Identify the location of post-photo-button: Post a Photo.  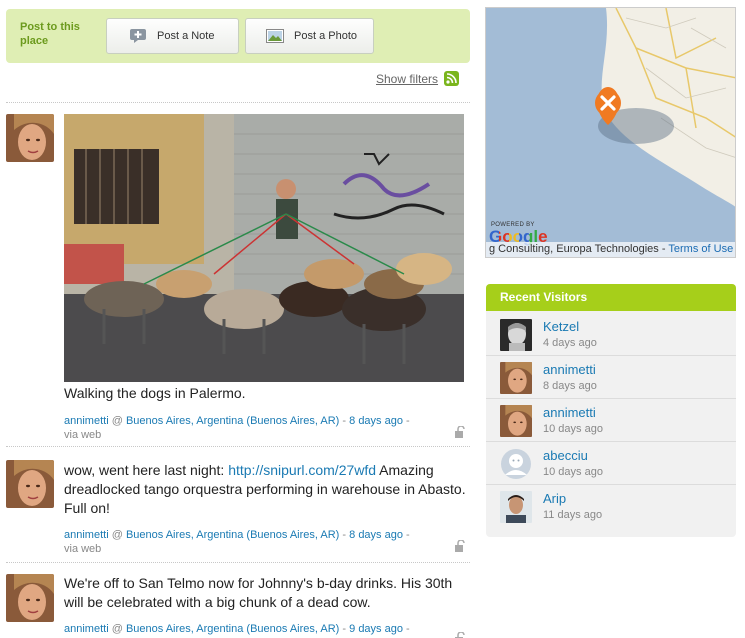
(309, 36).